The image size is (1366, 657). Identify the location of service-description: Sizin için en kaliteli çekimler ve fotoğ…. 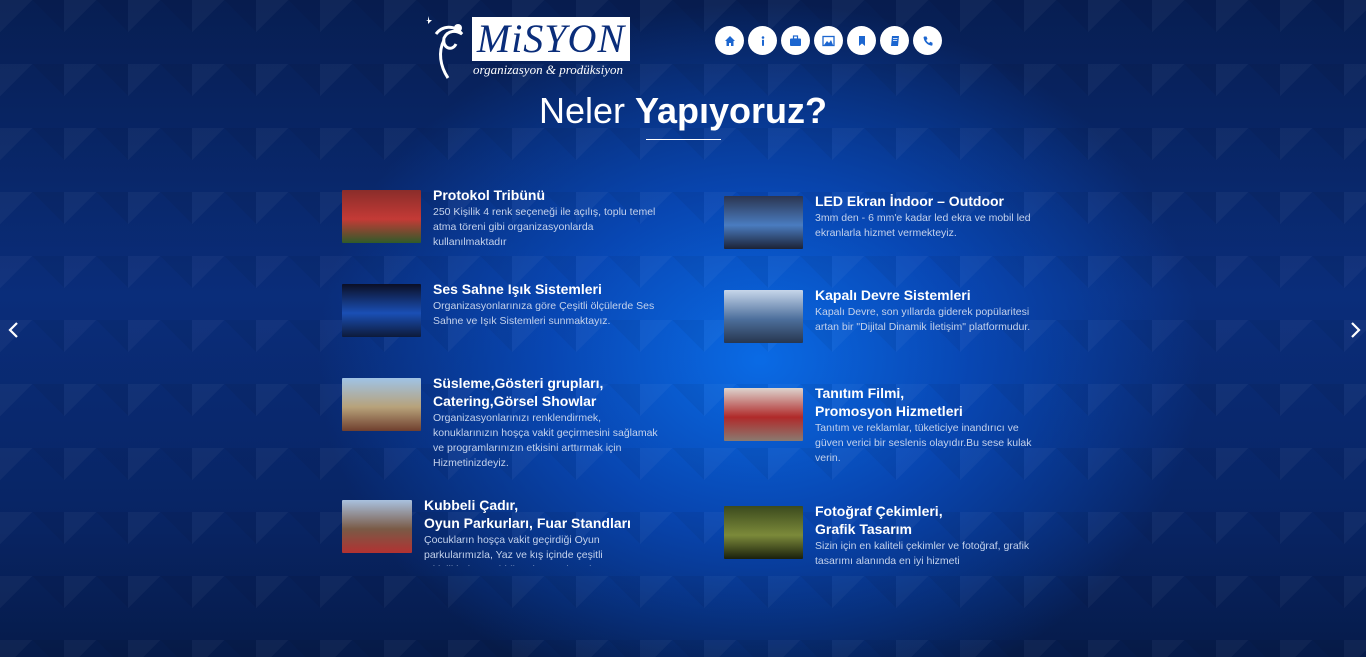
(922, 553).